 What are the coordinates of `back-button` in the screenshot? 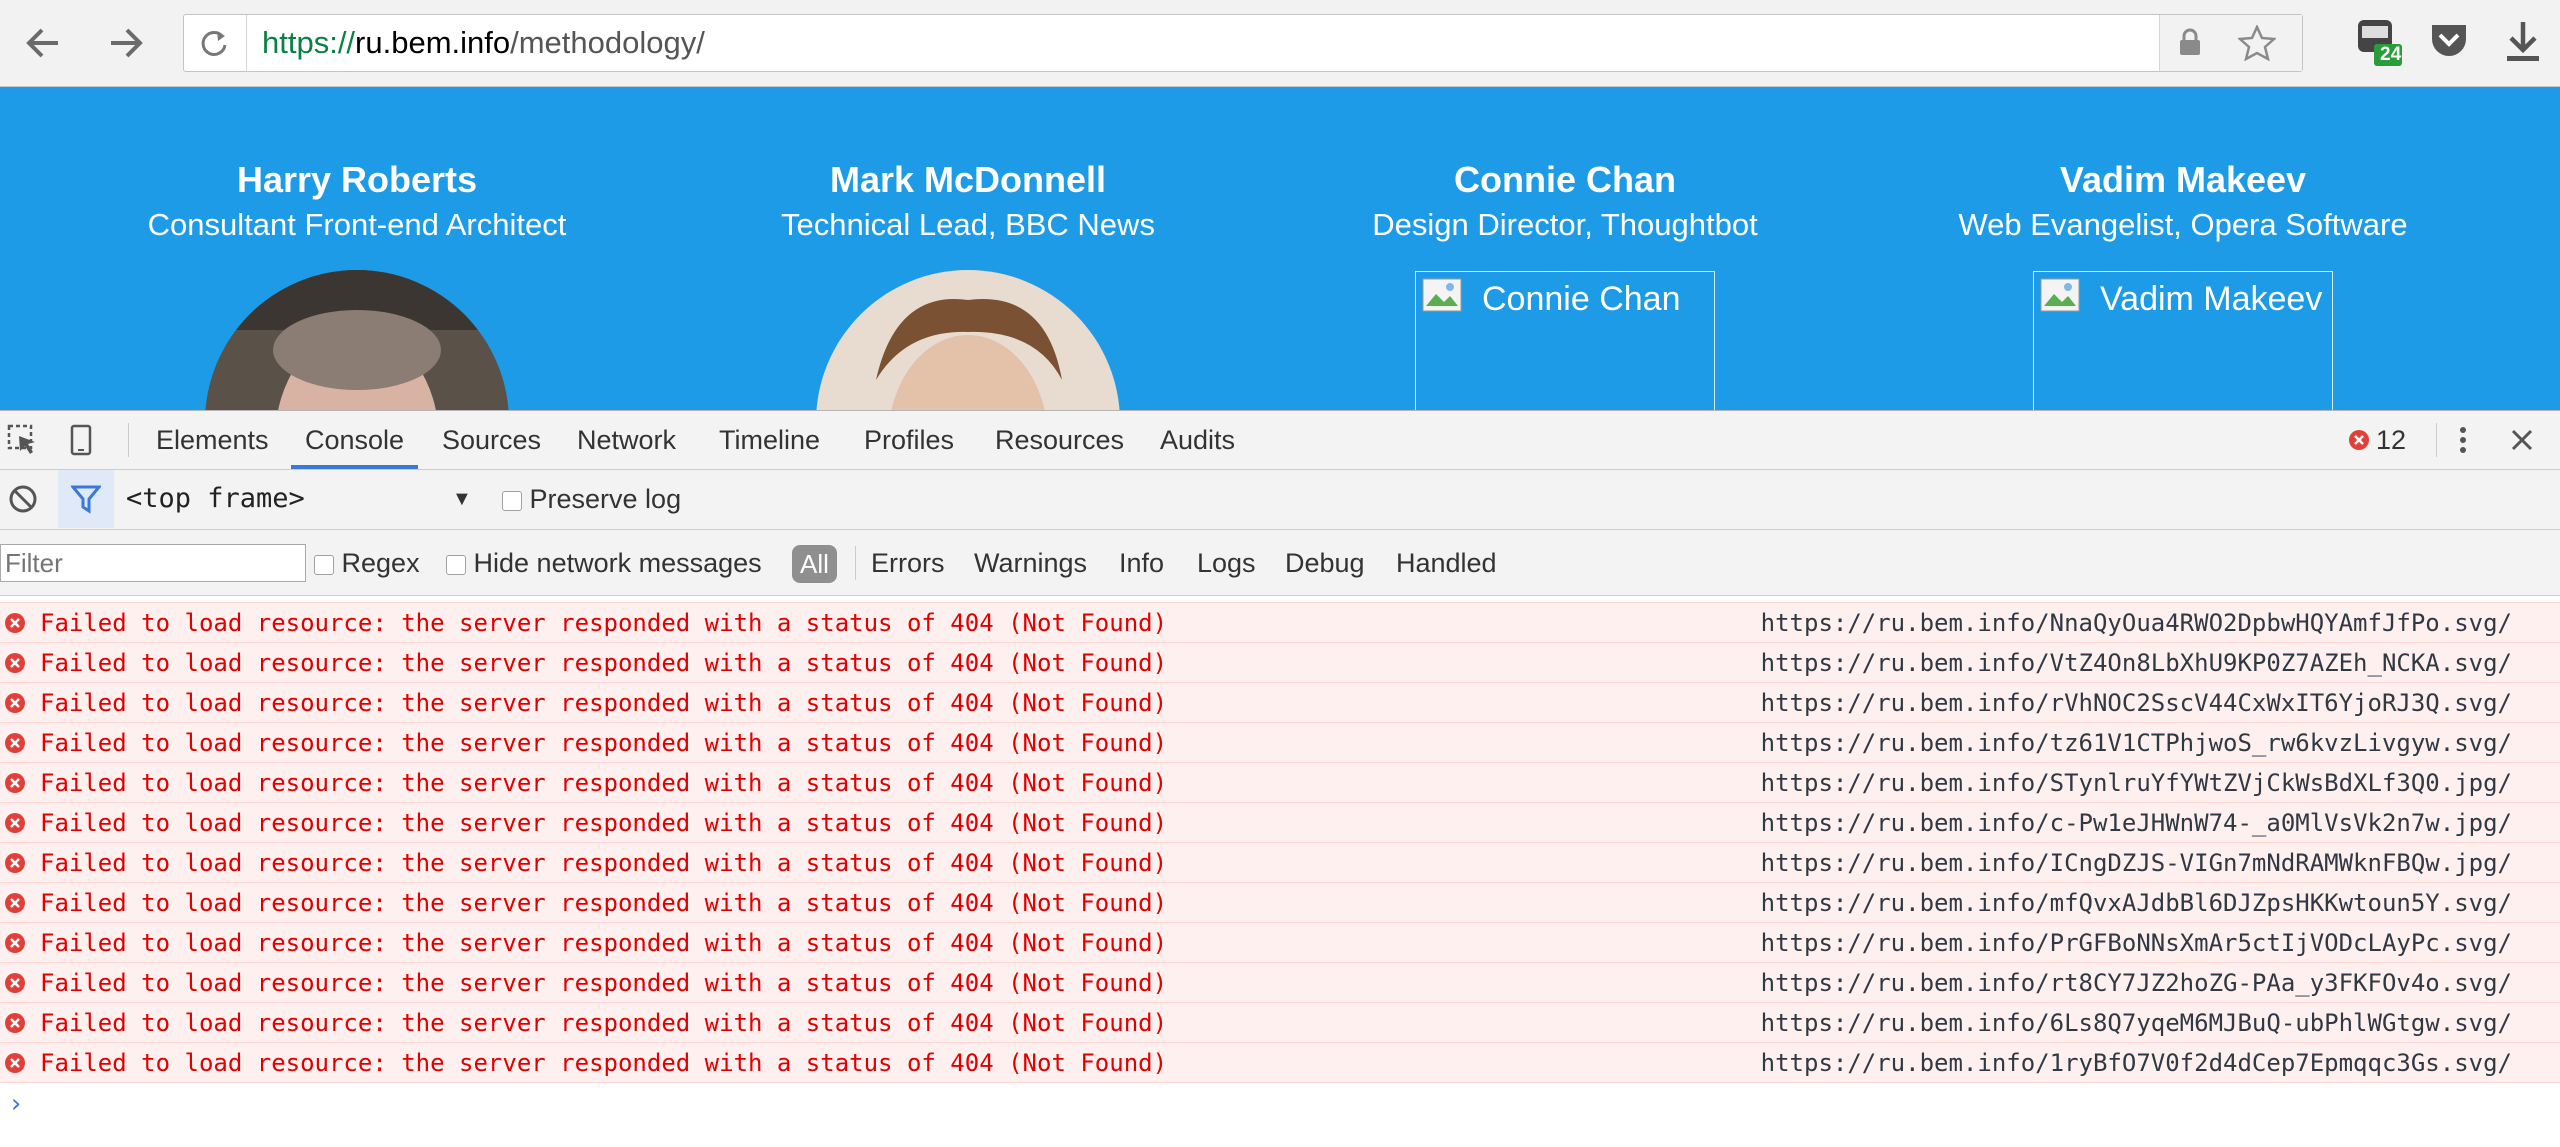 It's located at (43, 43).